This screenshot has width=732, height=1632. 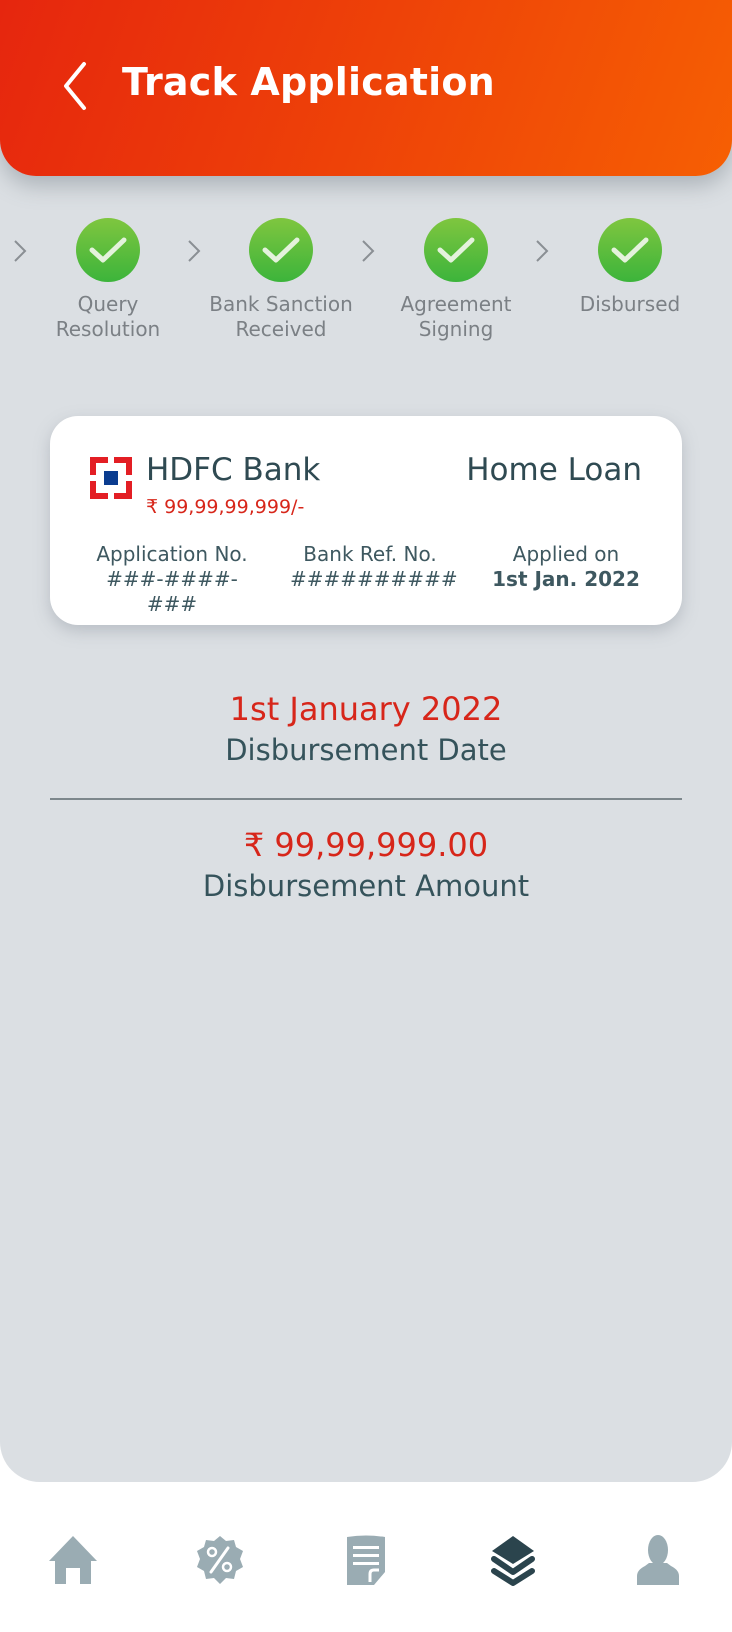 What do you see at coordinates (308, 82) in the screenshot?
I see `page-title: Track Application` at bounding box center [308, 82].